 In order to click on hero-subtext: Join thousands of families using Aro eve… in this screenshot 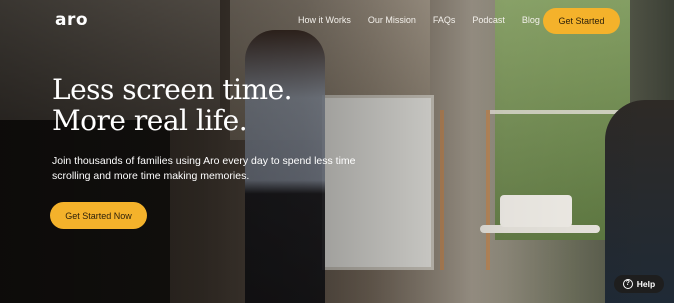, I will do `click(204, 168)`.